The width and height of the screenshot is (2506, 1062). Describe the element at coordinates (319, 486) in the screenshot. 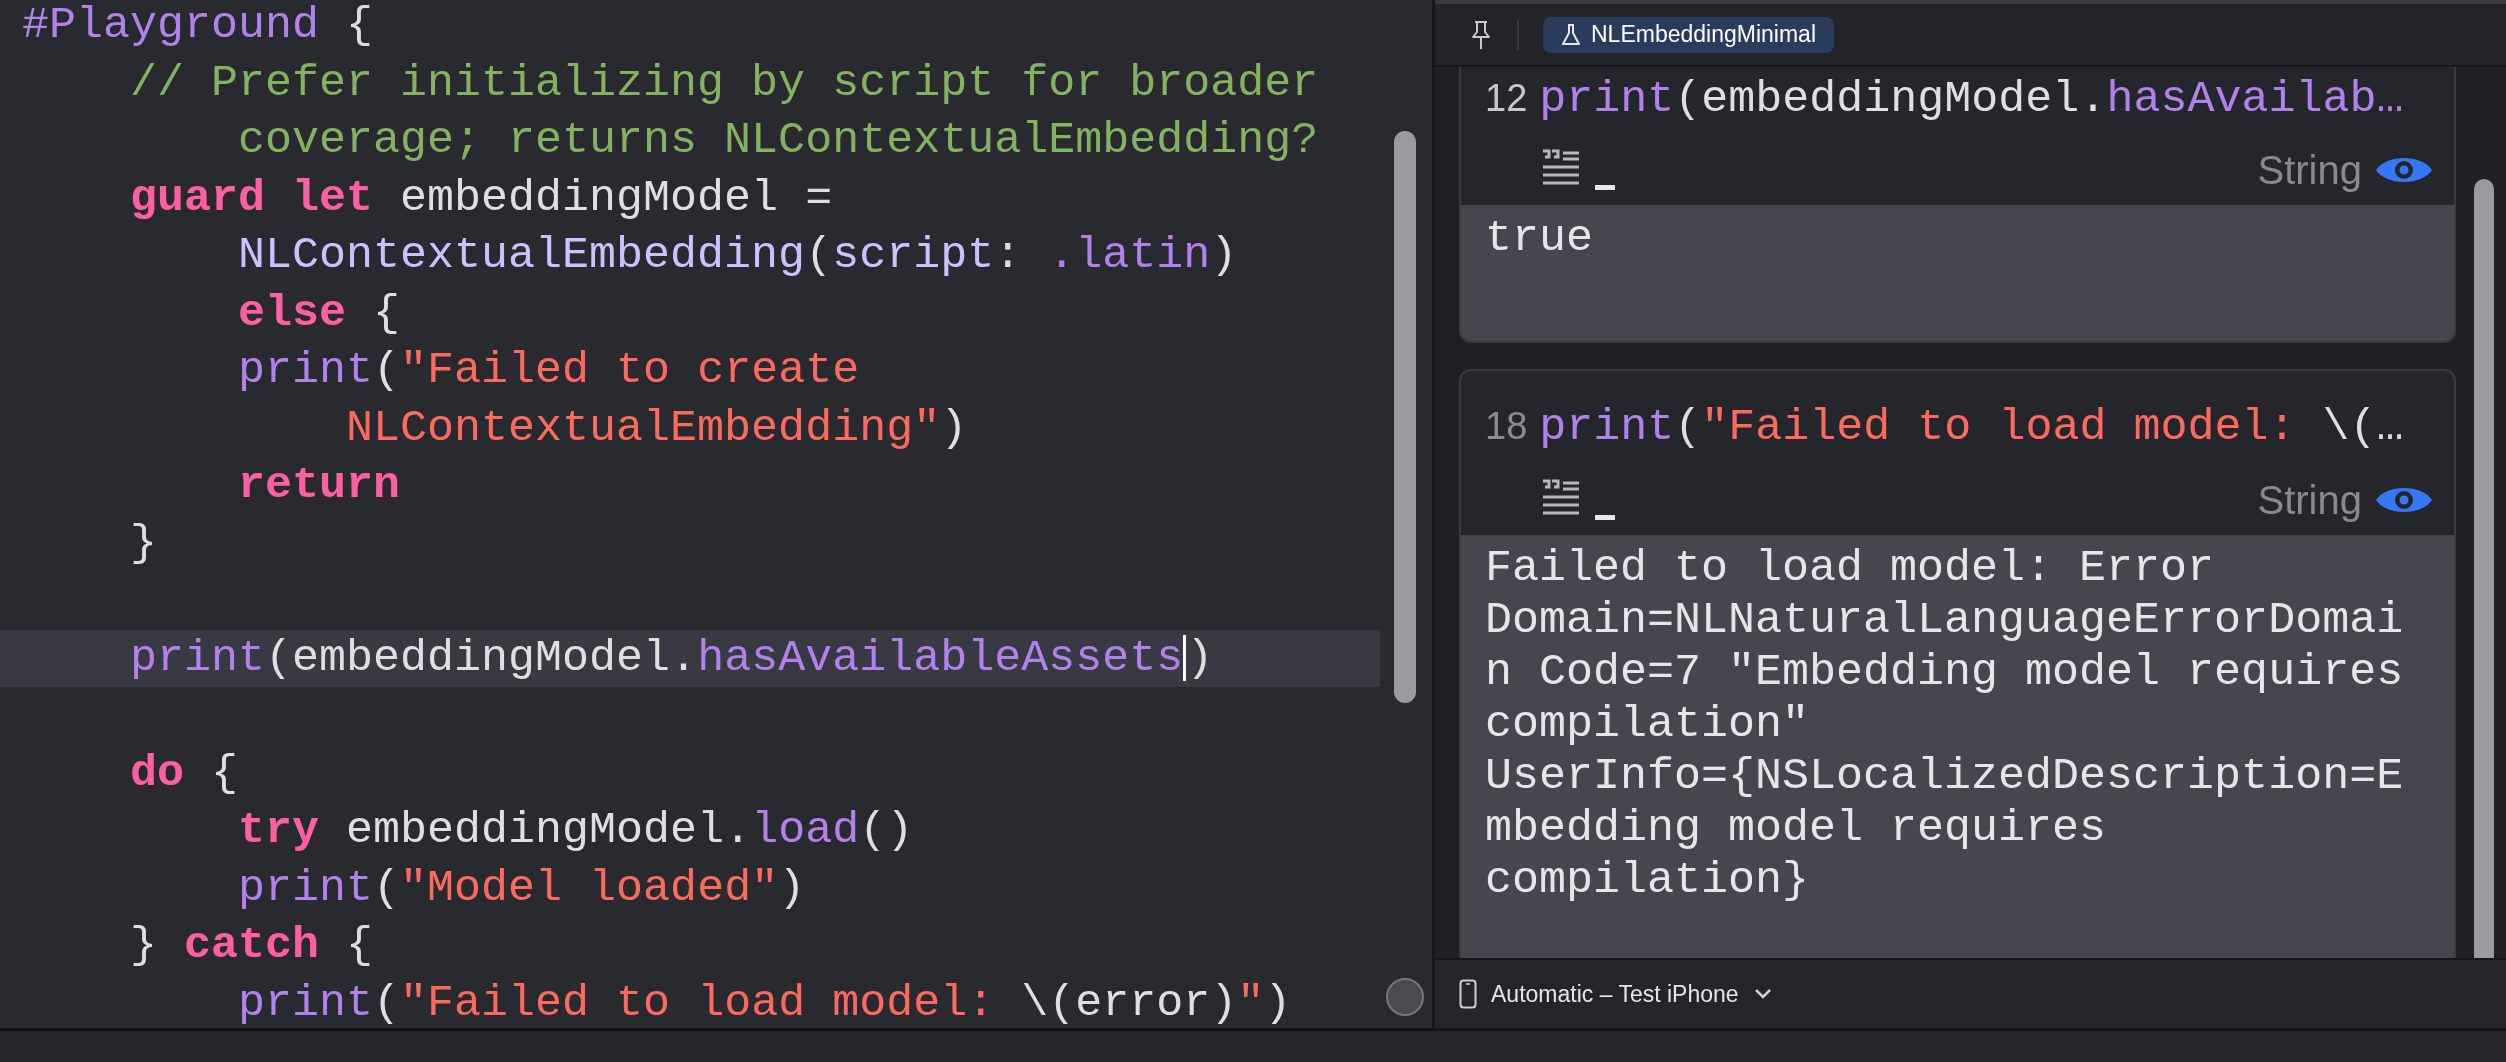

I see `code-line: return` at that location.